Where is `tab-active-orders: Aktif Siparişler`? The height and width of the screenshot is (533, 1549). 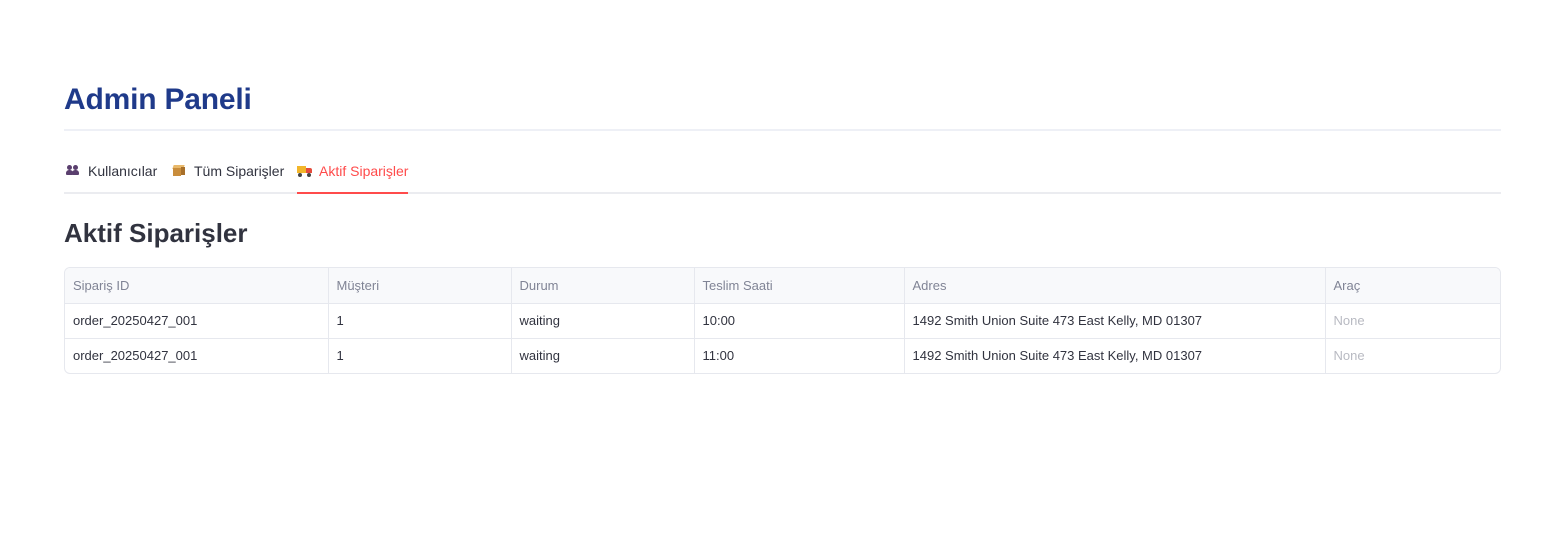
tab-active-orders: Aktif Siparişler is located at coordinates (353, 175).